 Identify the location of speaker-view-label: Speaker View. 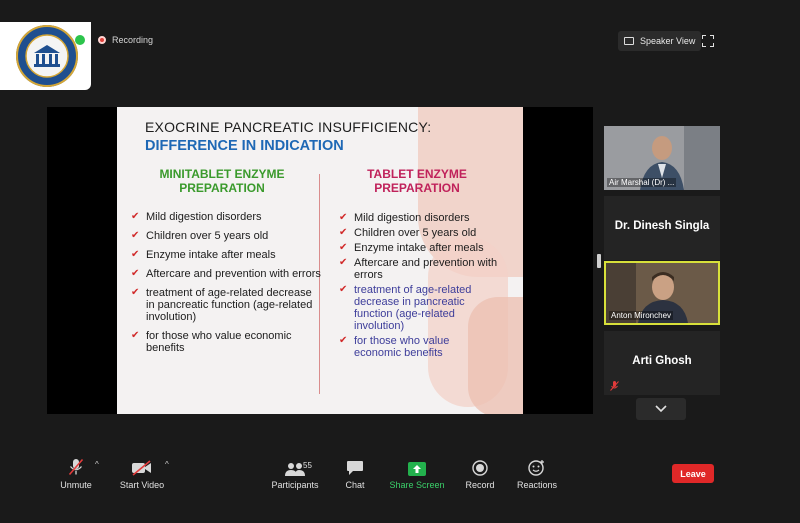
(668, 41).